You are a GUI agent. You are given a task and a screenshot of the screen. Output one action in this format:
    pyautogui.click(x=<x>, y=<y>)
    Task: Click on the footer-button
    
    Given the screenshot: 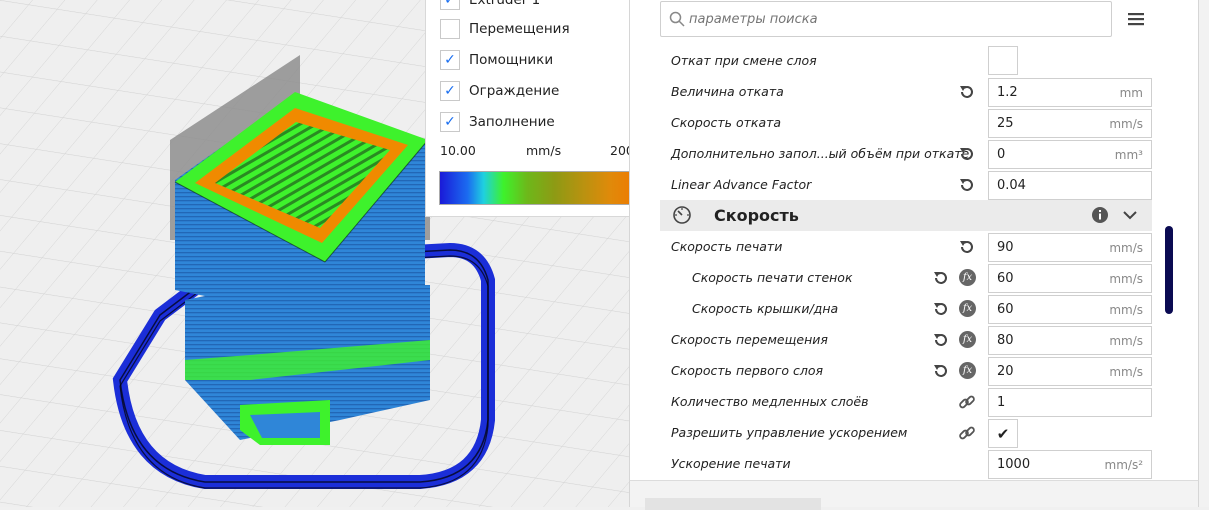 What is the action you would take?
    pyautogui.click(x=733, y=504)
    